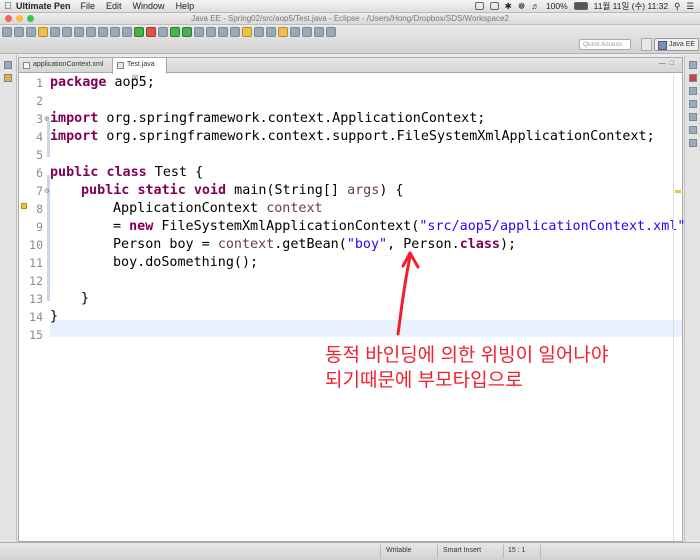 The width and height of the screenshot is (700, 560). I want to click on annotation-line: 동적 바인딩에 의한 위빙이 일어나야, so click(467, 355).